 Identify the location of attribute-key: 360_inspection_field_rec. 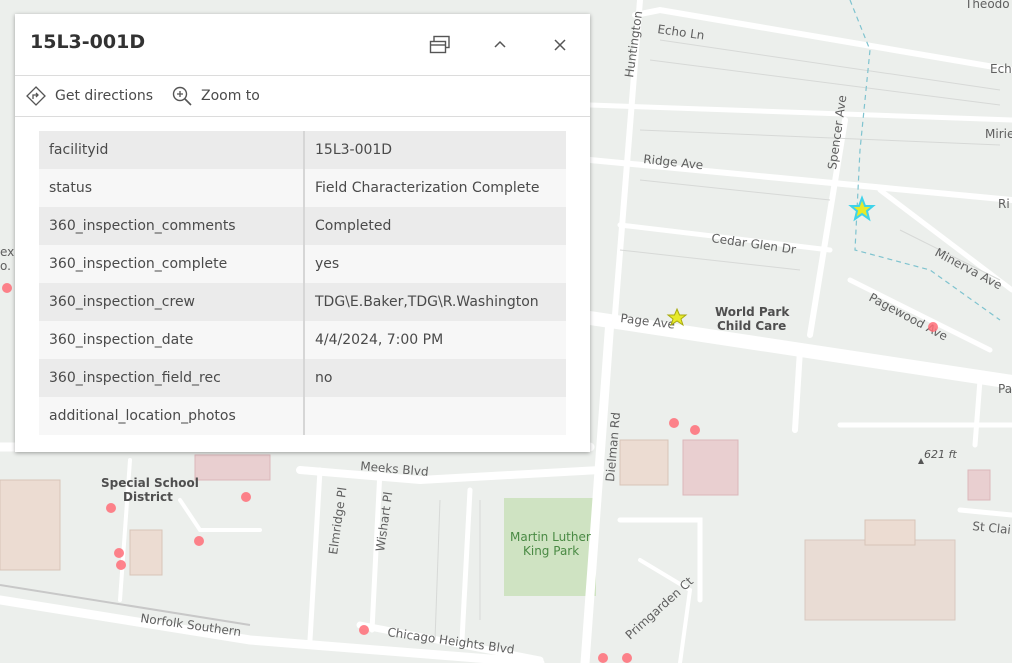
(172, 378).